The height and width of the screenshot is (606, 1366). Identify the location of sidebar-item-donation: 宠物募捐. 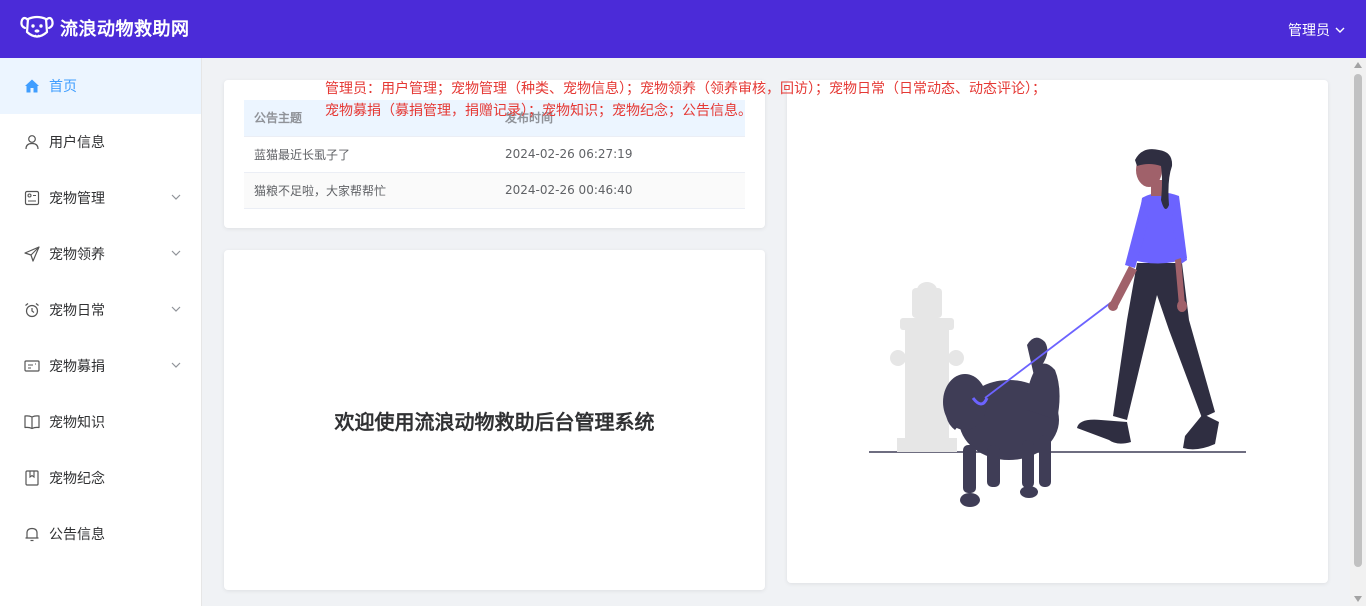
(100, 366).